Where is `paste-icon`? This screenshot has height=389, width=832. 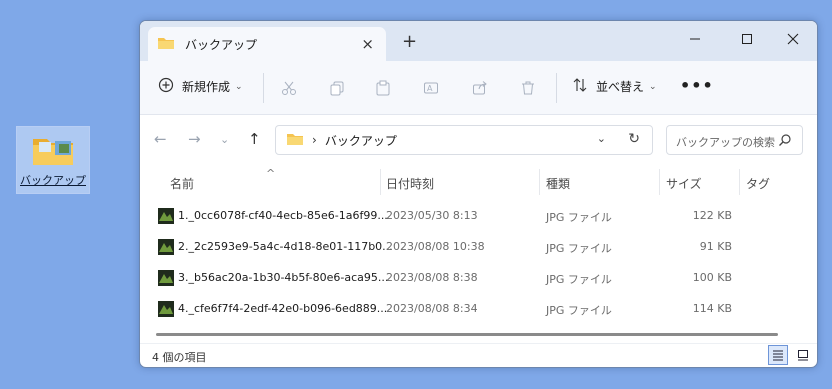
paste-icon is located at coordinates (383, 88).